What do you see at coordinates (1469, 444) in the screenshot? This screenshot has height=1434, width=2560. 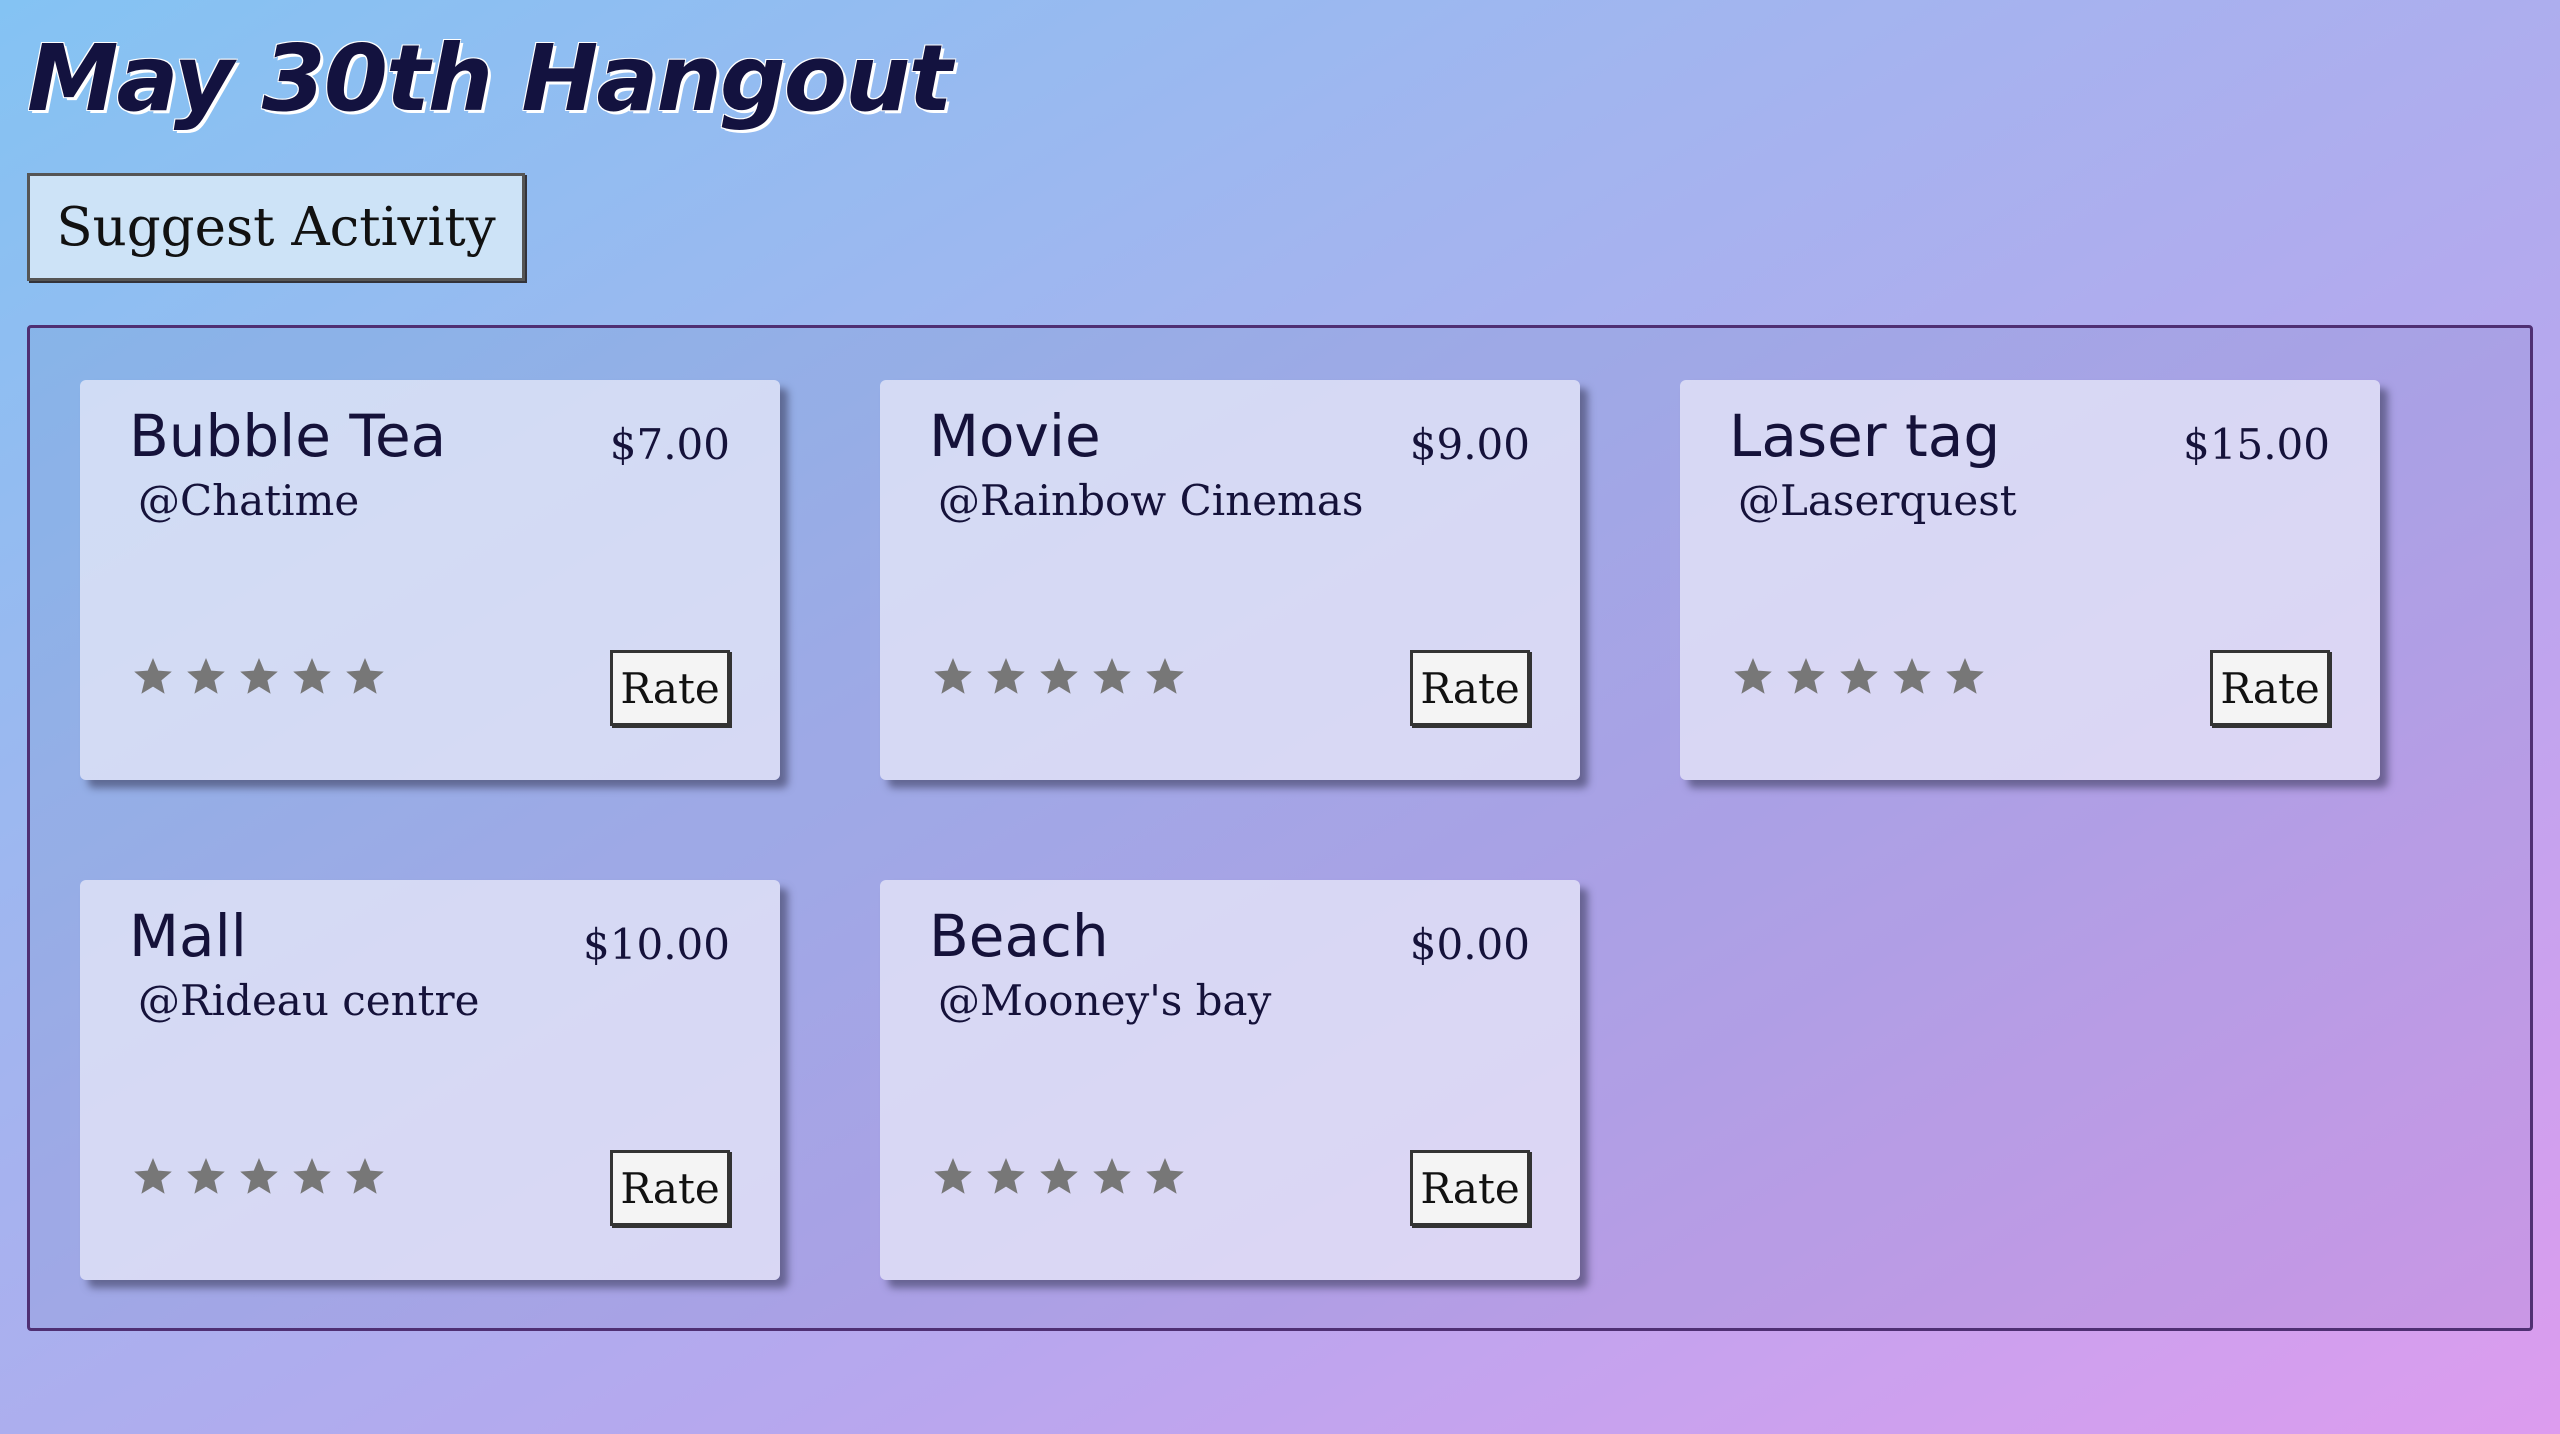 I see `activity-price: $9.00` at bounding box center [1469, 444].